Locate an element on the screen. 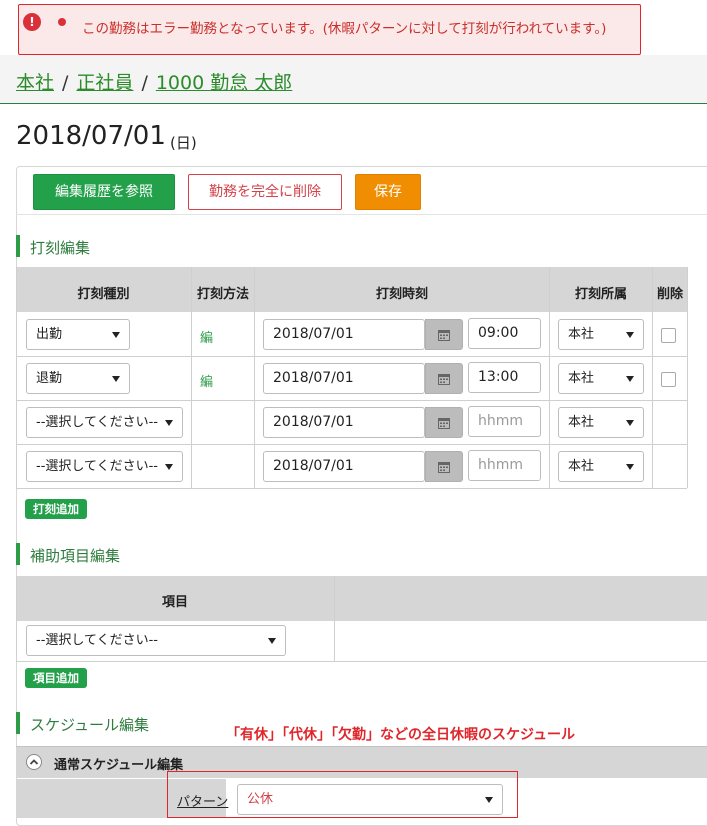  breadcrumb-employee-link: 1000 勤怠 太郎 is located at coordinates (224, 83).